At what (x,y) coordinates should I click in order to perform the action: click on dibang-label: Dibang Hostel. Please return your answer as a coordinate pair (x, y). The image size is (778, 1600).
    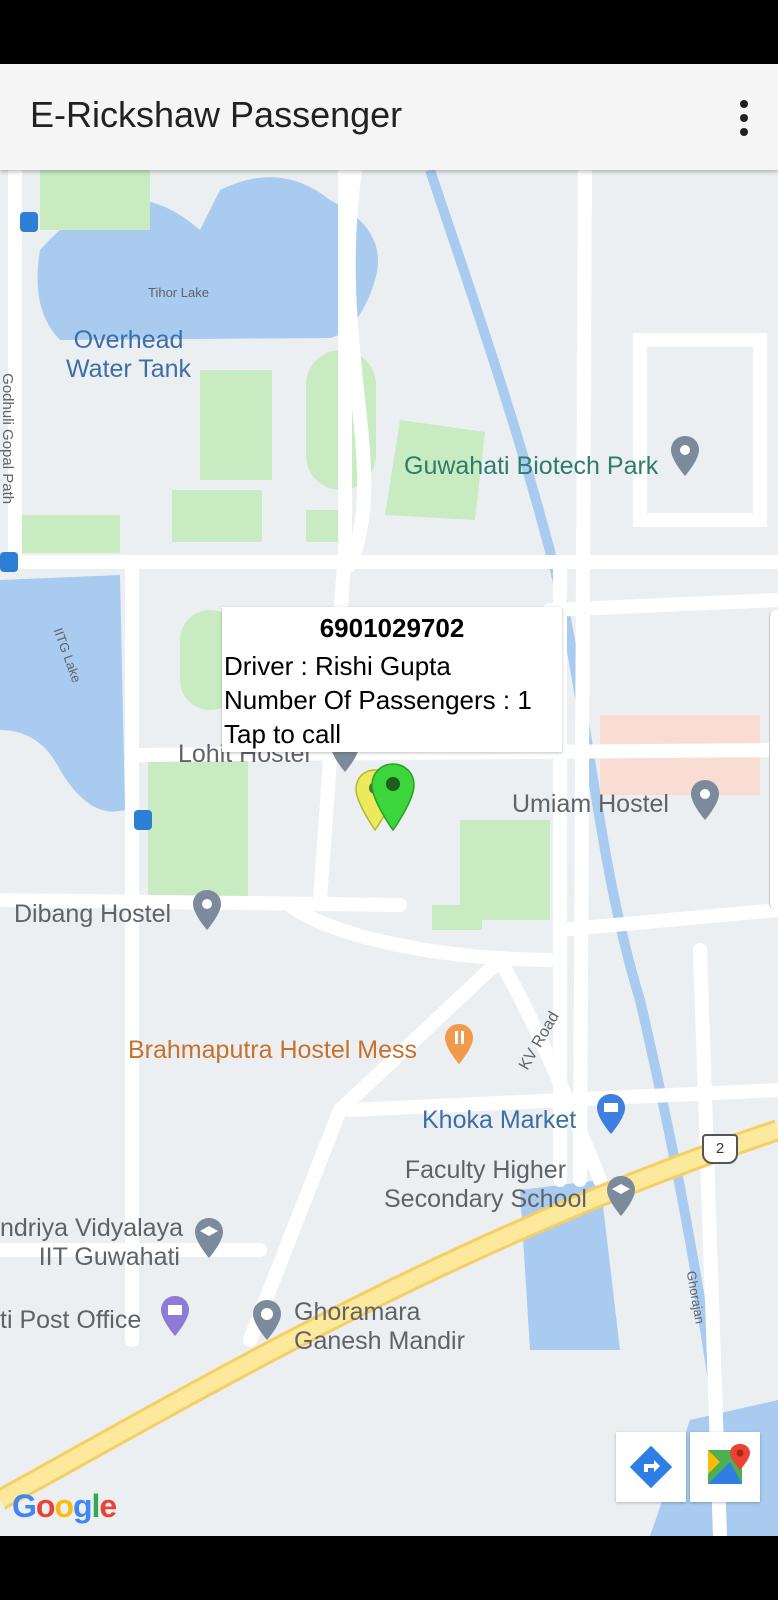
    Looking at the image, I should click on (93, 914).